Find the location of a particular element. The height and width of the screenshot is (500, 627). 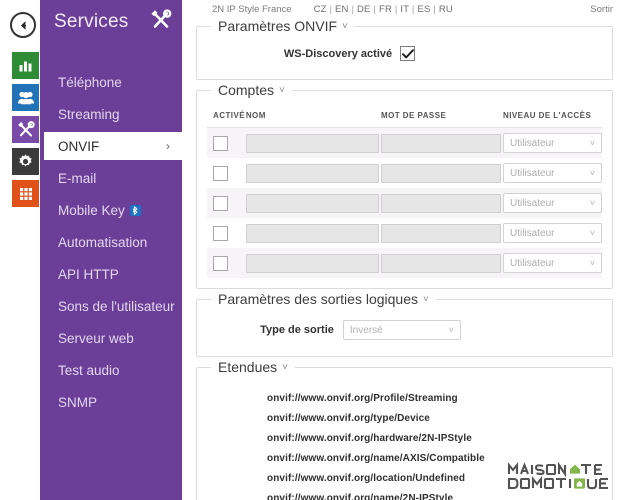

logic-outputs-legend: Paramètres des sorties logiques ˅ is located at coordinates (323, 299).